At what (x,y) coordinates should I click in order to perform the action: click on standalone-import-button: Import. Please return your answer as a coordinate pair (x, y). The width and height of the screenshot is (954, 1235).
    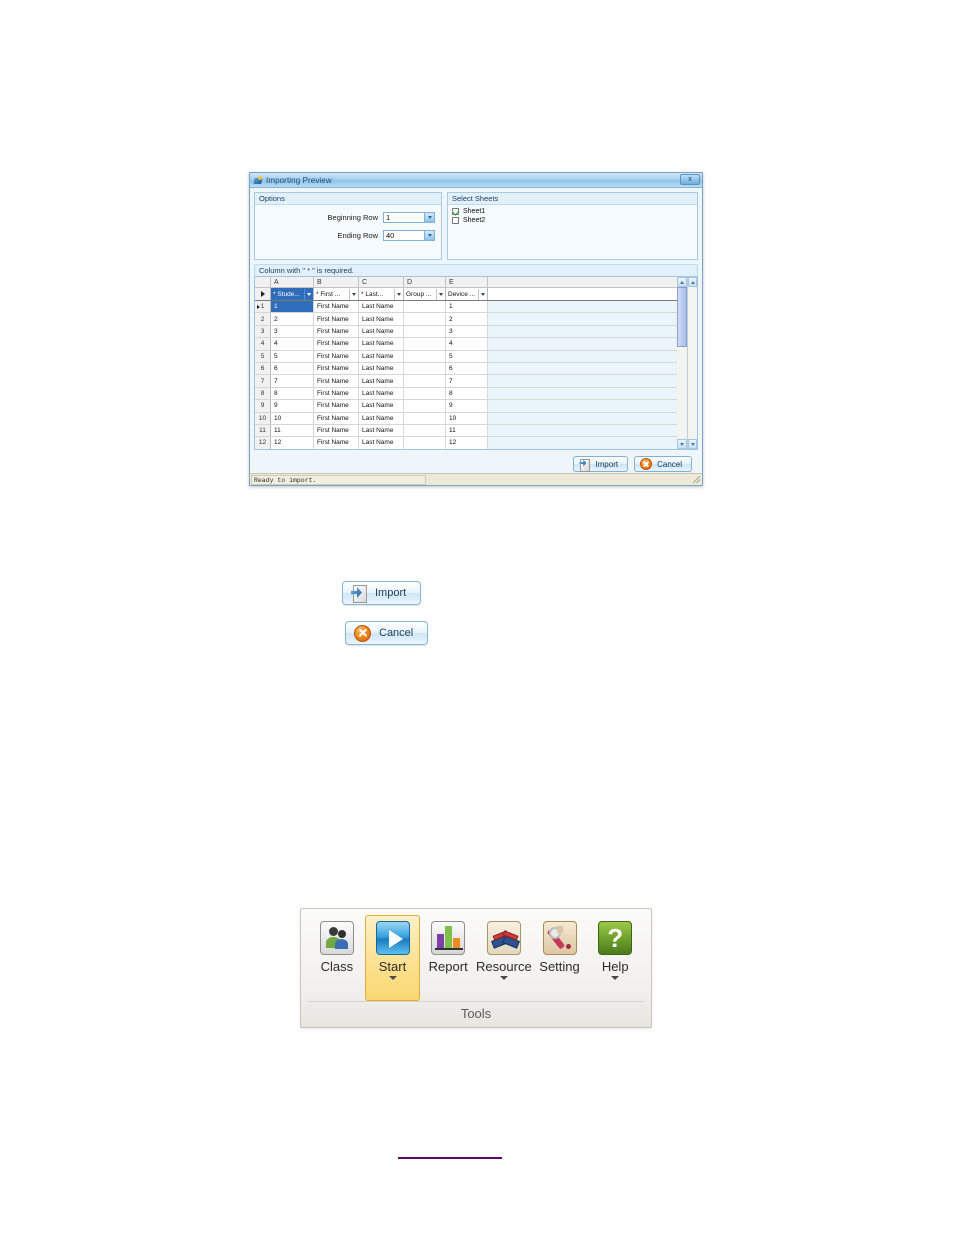
    Looking at the image, I should click on (382, 593).